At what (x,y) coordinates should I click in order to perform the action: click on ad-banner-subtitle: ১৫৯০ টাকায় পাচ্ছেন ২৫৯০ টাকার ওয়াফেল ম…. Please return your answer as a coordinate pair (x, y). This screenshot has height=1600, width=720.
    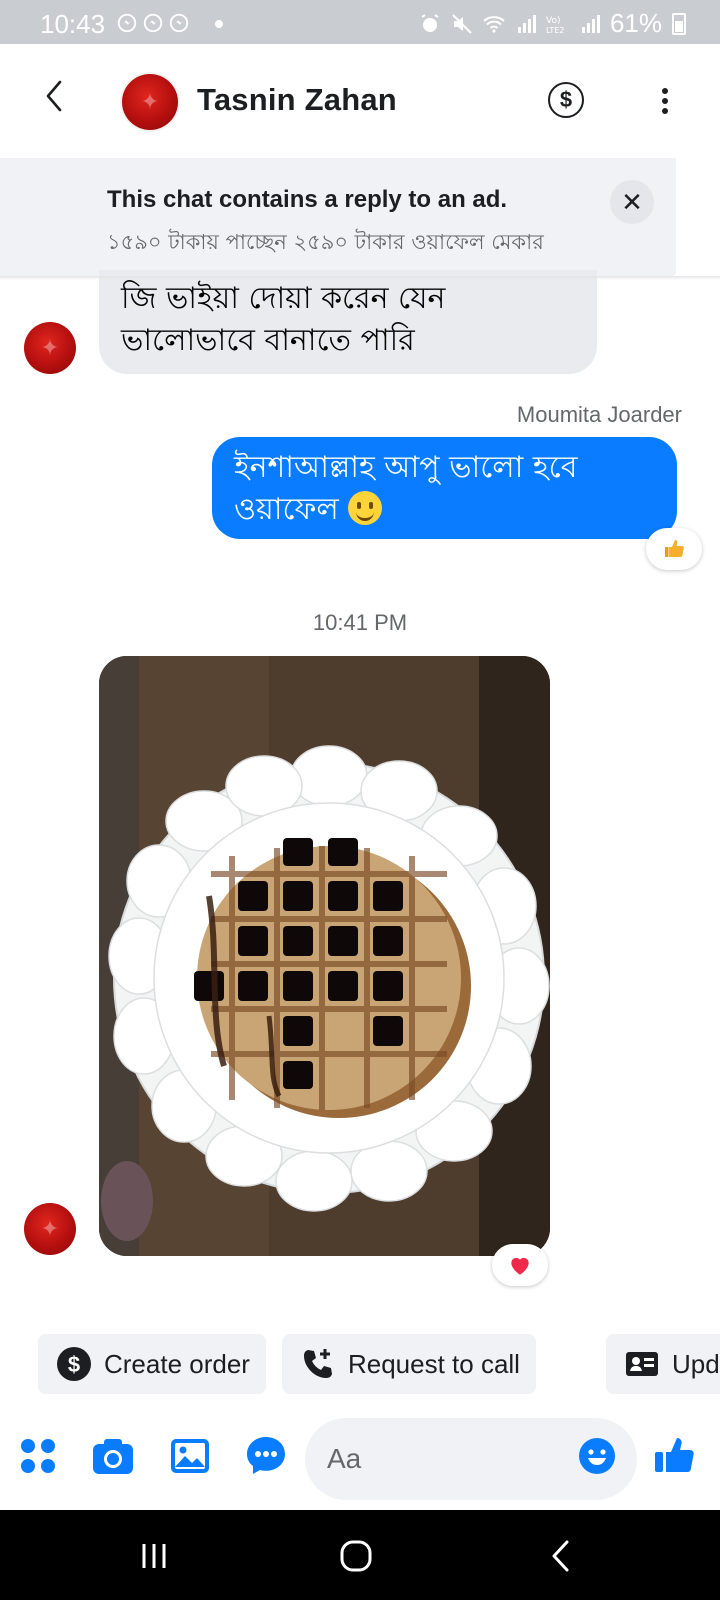
    Looking at the image, I should click on (325, 242).